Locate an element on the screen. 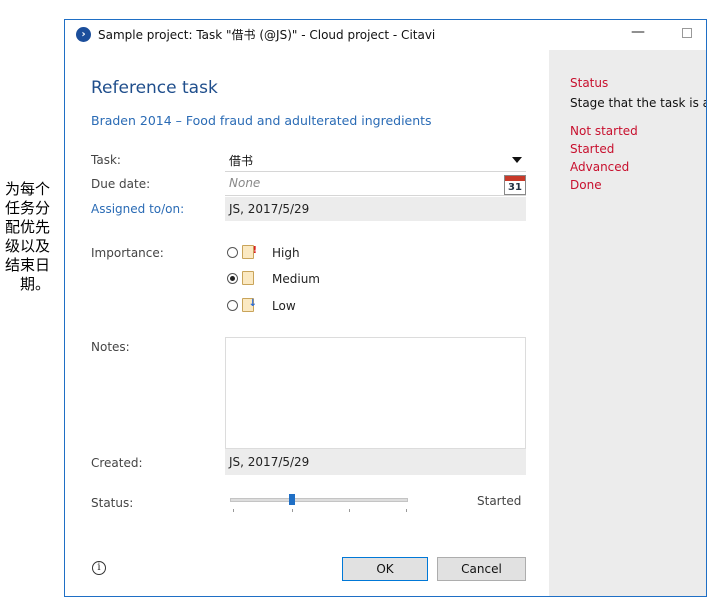  assigned-label: Assigned to/on: is located at coordinates (137, 209).